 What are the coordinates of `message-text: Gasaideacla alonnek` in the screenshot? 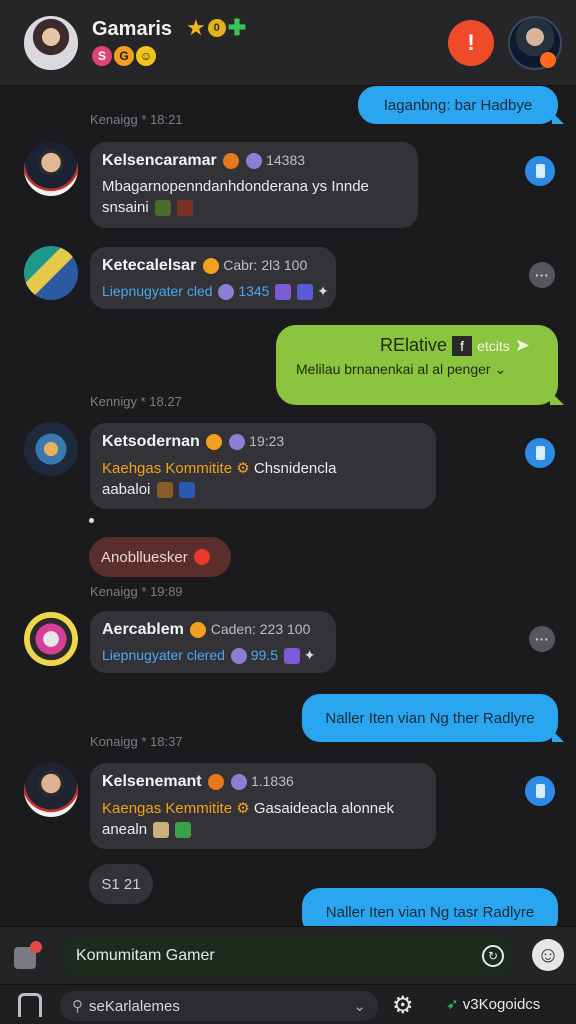 It's located at (323, 808).